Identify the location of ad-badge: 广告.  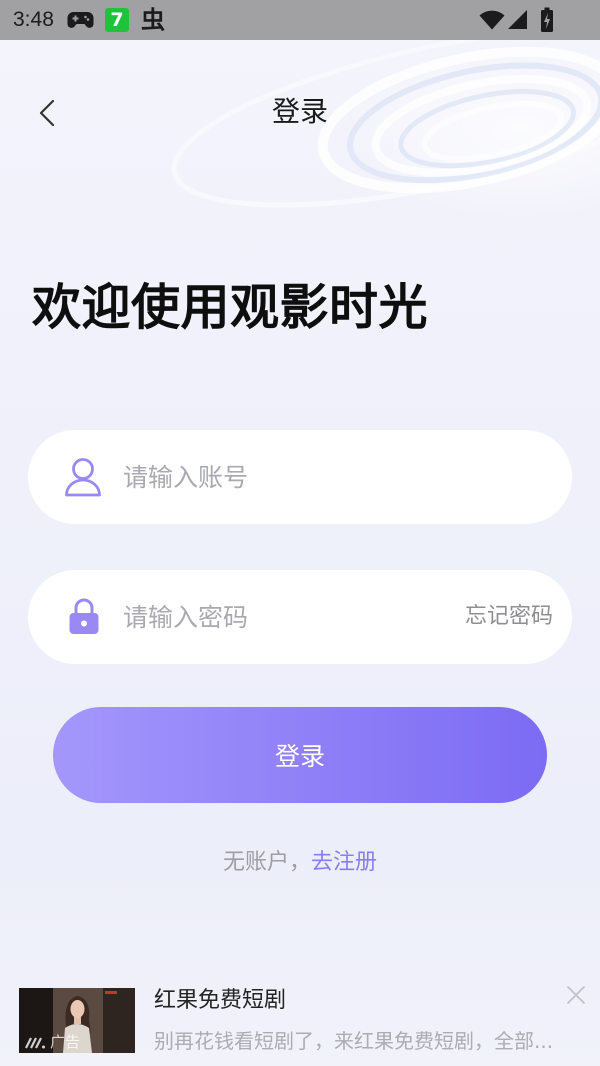
(65, 1042).